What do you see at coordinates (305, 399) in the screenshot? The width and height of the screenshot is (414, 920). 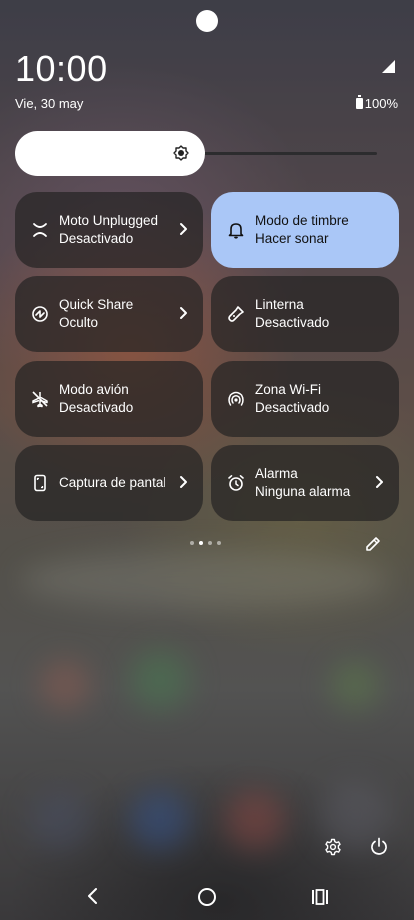 I see `tile-hotspot: Zona Wi-Fi Desactivado` at bounding box center [305, 399].